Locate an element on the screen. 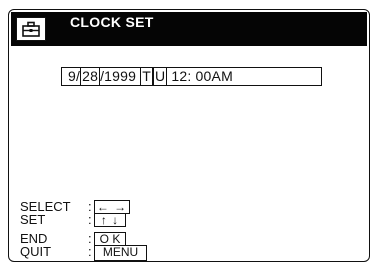 This screenshot has height=270, width=379. clock-weekday-u: U is located at coordinates (160, 76).